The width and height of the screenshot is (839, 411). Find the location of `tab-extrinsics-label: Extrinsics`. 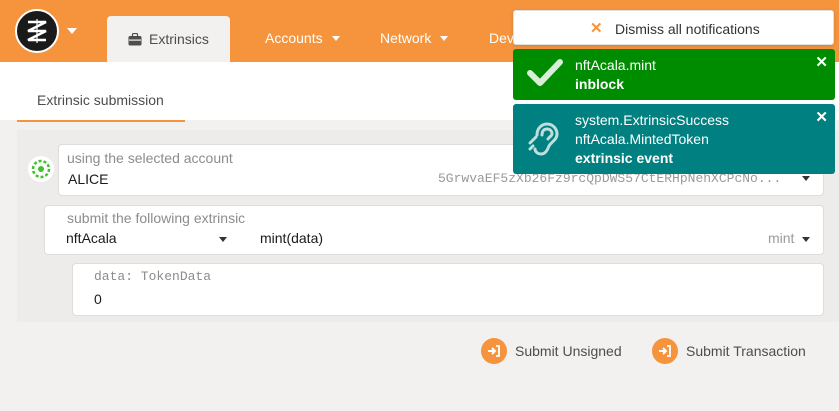

tab-extrinsics-label: Extrinsics is located at coordinates (179, 39).